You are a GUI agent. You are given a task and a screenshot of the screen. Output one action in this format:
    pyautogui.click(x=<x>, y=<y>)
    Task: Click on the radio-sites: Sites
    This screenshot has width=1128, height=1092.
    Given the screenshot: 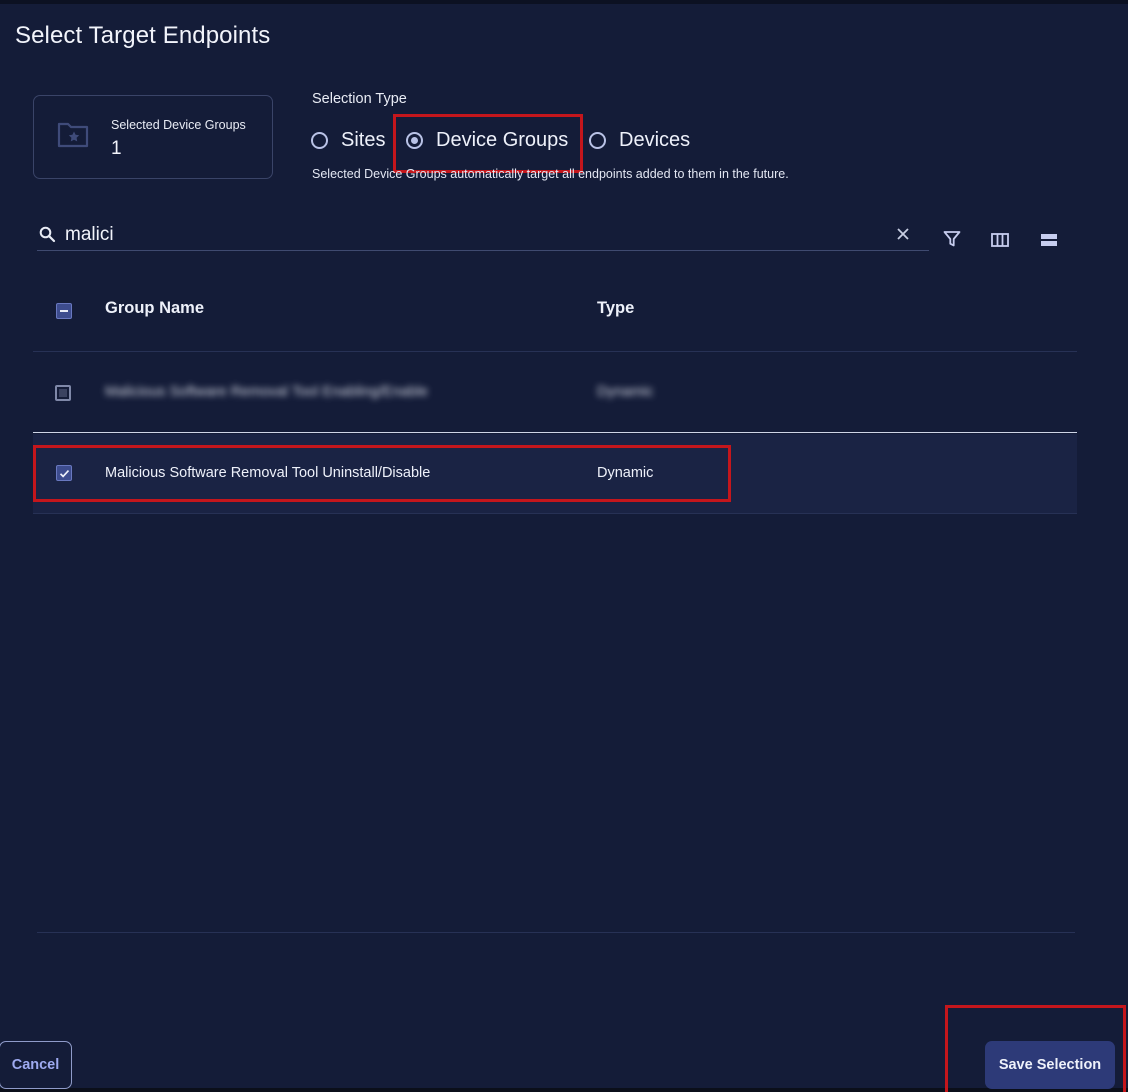 What is the action you would take?
    pyautogui.click(x=348, y=140)
    